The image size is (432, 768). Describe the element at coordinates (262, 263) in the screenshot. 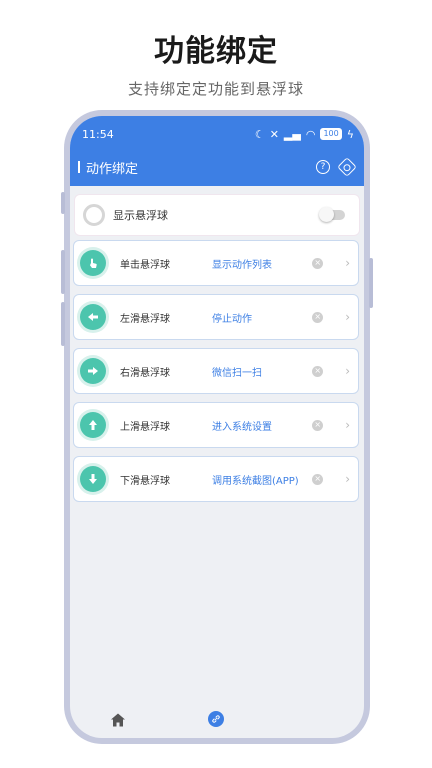

I see `binding-action: 显示动作列表` at that location.